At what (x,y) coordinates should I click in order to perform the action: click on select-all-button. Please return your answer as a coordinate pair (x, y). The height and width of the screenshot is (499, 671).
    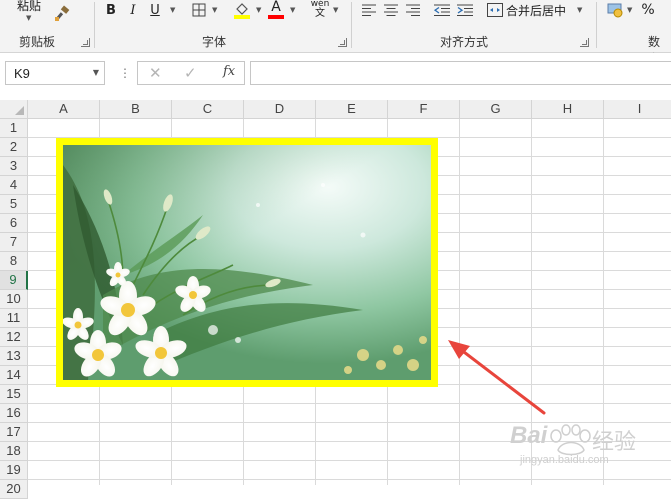
    Looking at the image, I should click on (14, 109).